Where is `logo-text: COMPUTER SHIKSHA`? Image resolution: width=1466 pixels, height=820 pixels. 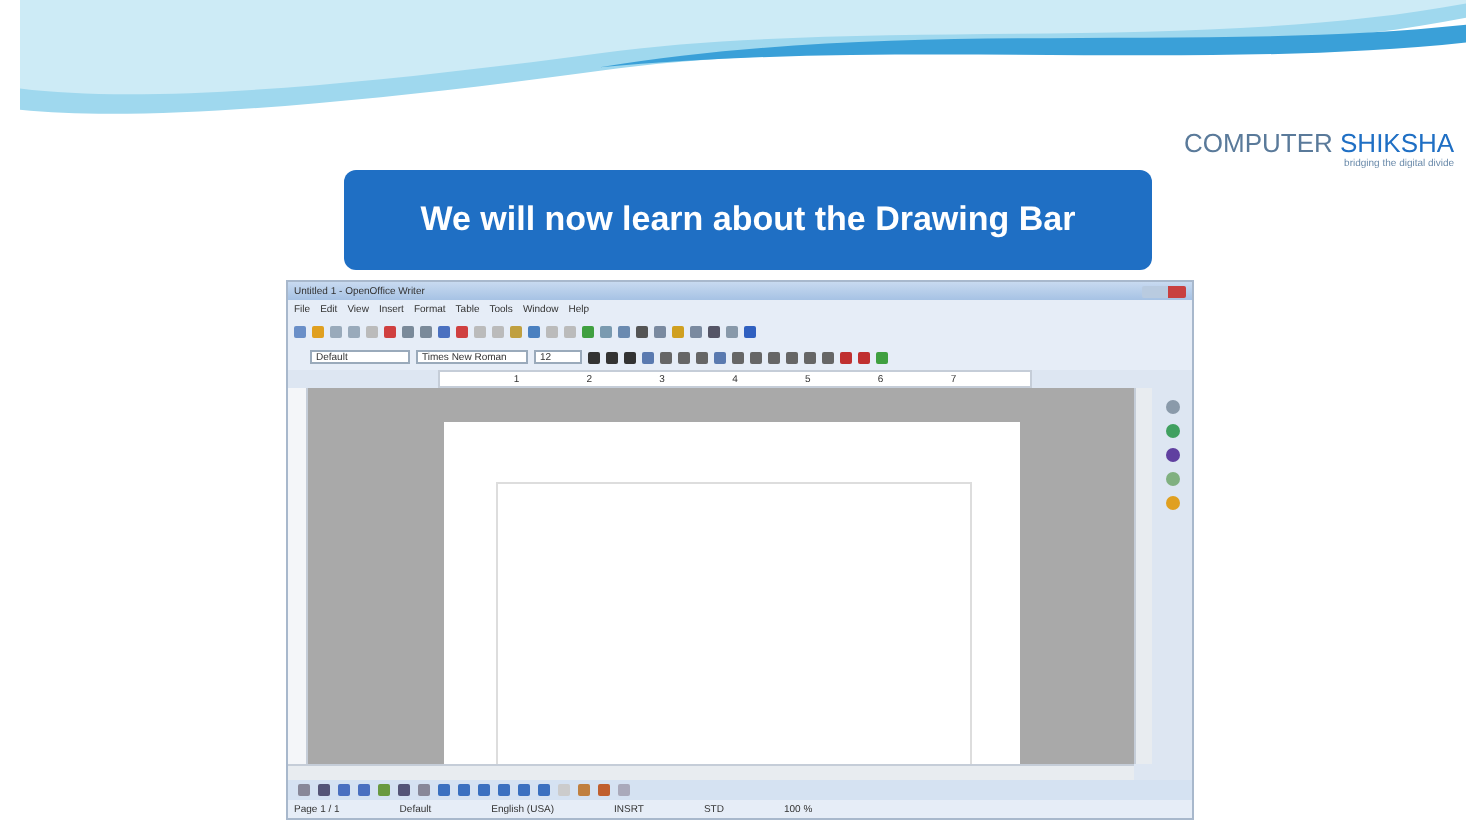
logo-text: COMPUTER SHIKSHA is located at coordinates (1319, 143).